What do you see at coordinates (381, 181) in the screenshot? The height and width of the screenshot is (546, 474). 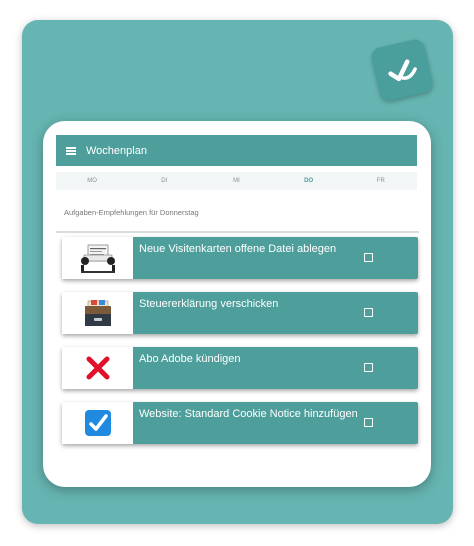 I see `tab-friday: FR` at bounding box center [381, 181].